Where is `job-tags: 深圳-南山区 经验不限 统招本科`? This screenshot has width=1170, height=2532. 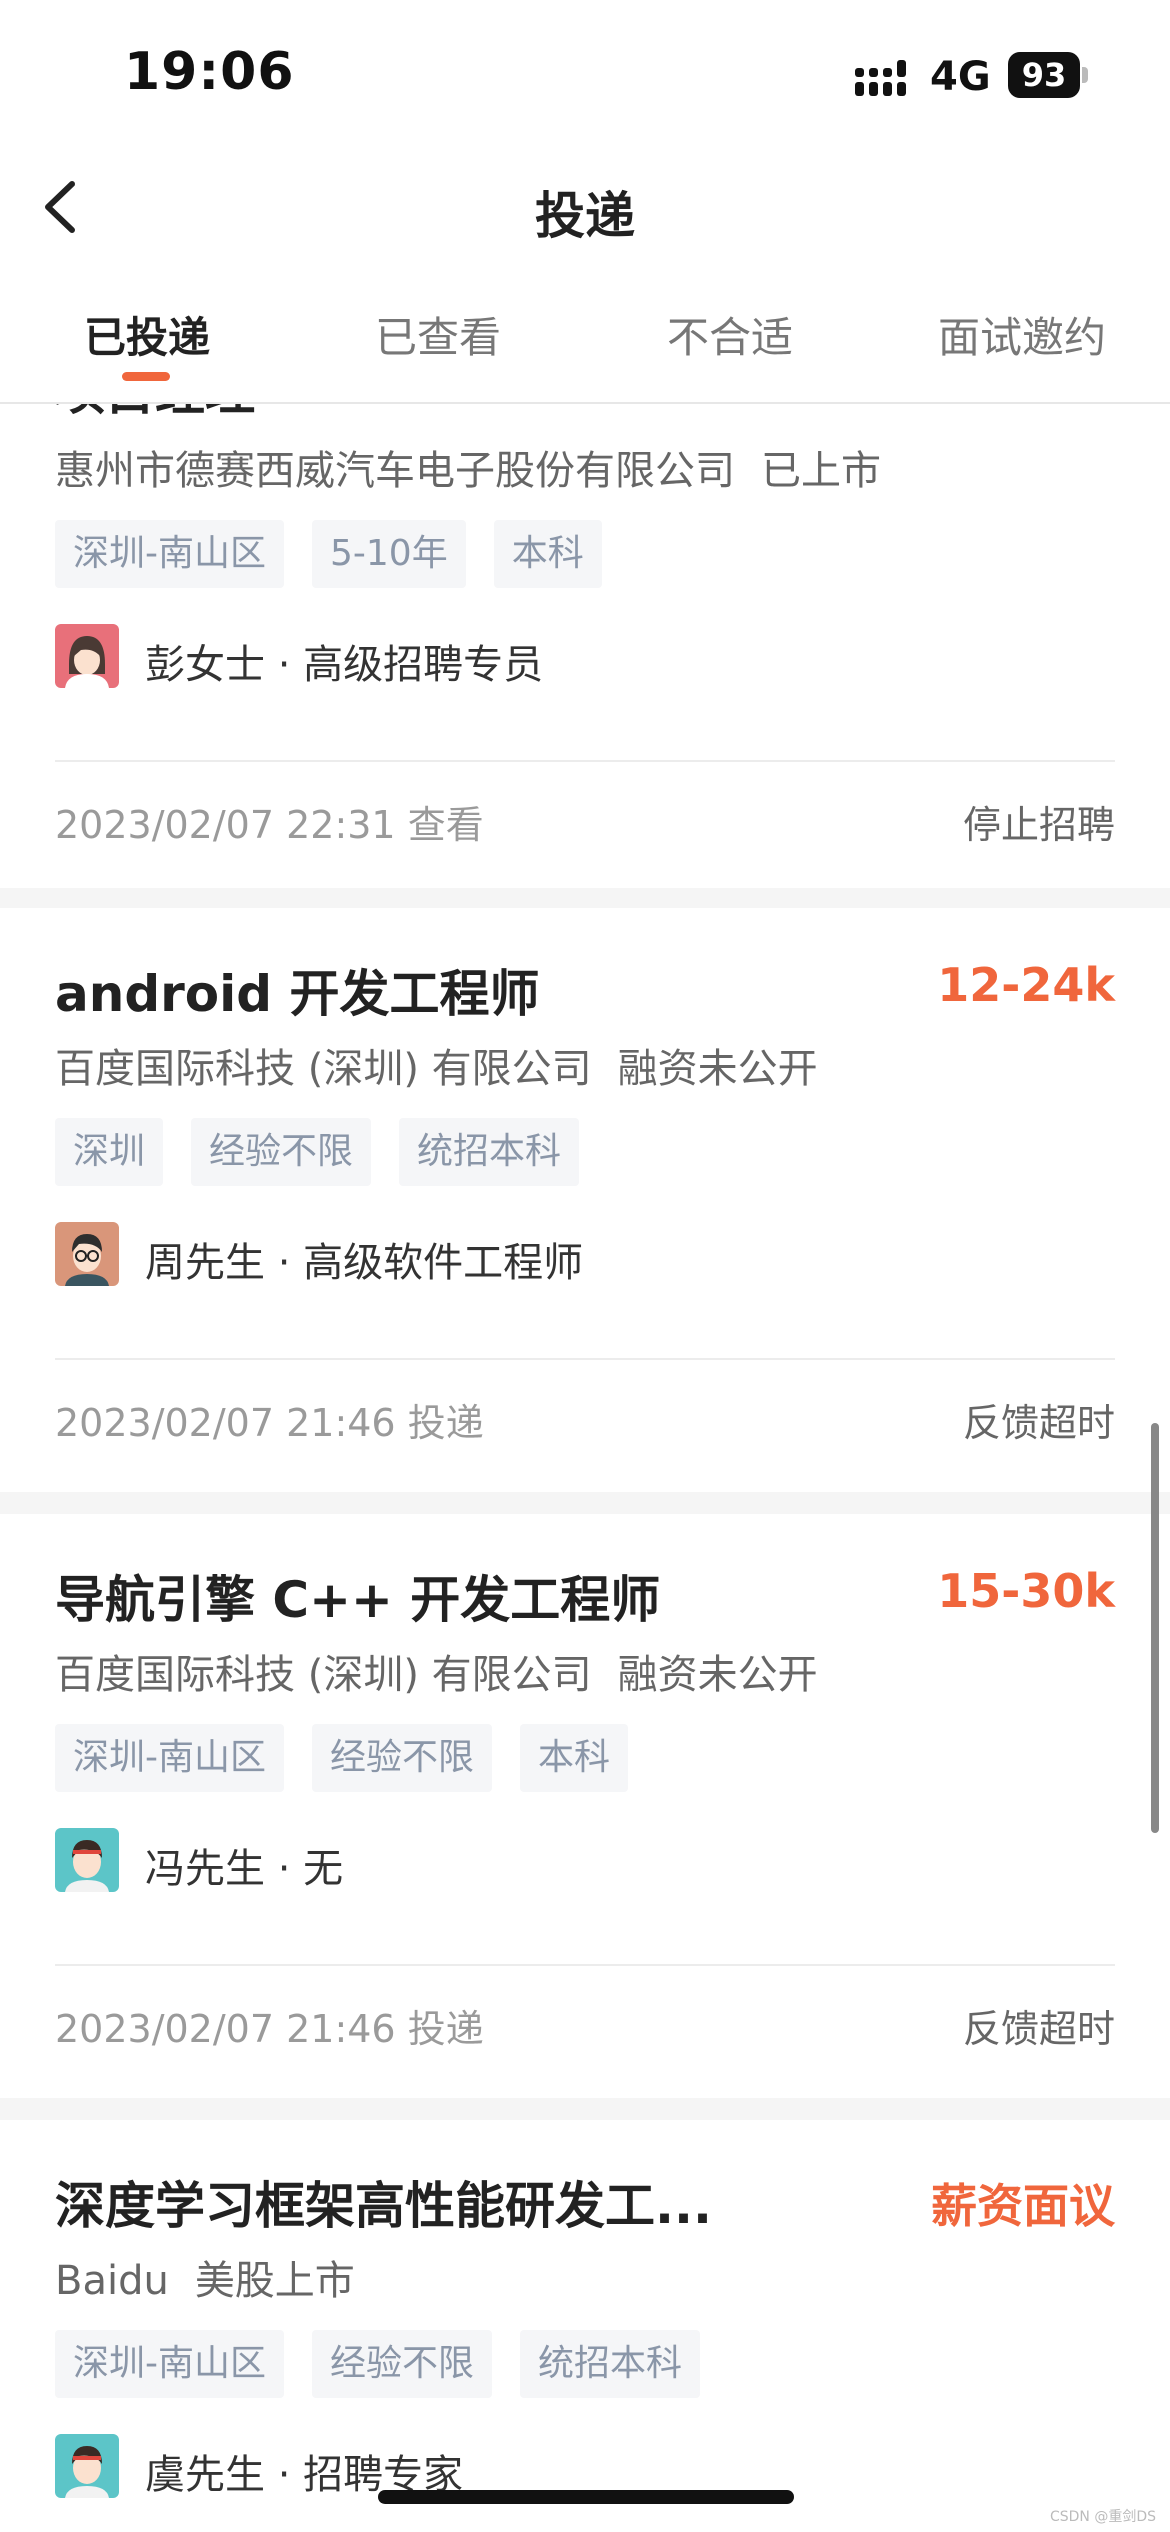
job-tags: 深圳-南山区 经验不限 统招本科 is located at coordinates (391, 2364).